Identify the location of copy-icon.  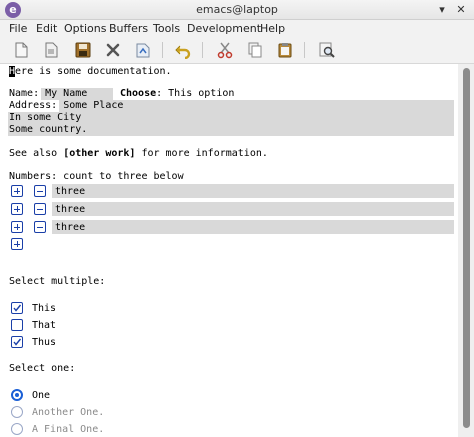
(255, 50).